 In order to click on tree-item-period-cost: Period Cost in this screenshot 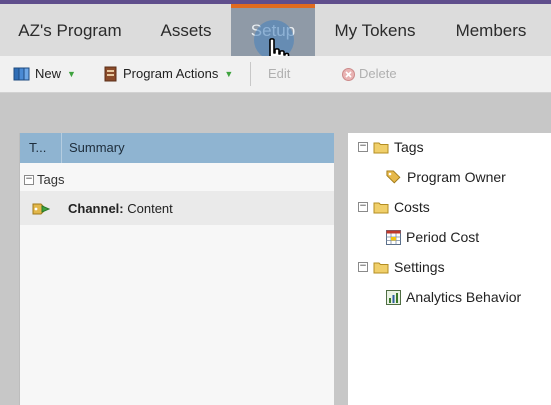, I will do `click(432, 237)`.